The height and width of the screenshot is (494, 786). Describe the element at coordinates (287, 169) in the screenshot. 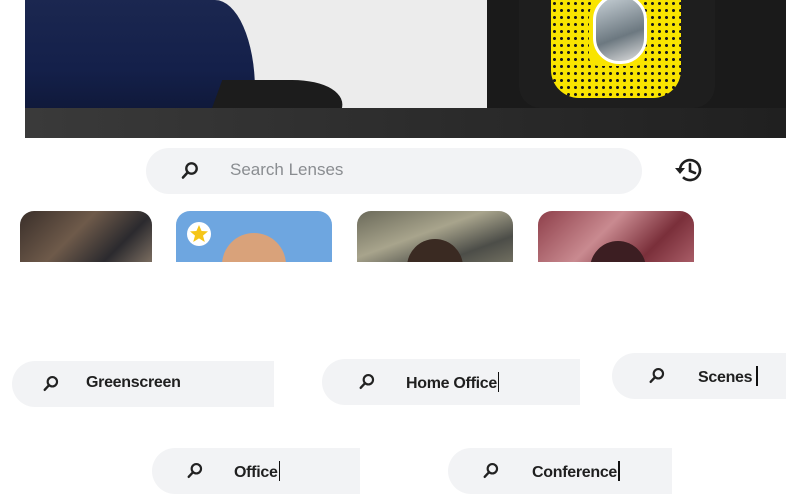

I see `search-placeholder: Search Lenses` at that location.